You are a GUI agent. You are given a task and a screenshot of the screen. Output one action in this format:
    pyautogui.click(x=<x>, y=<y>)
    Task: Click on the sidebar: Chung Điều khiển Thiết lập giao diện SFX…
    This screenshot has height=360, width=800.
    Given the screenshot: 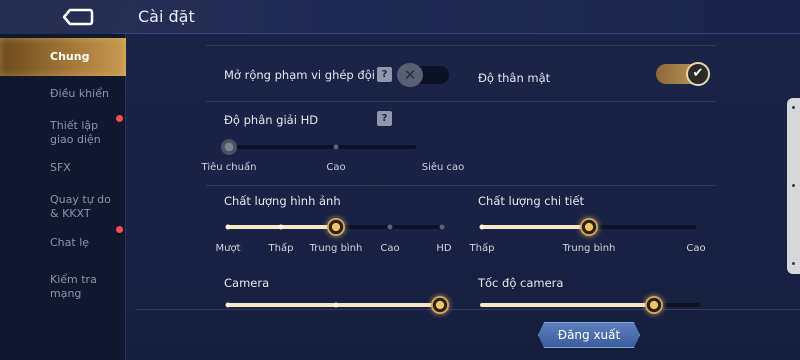 What is the action you would take?
    pyautogui.click(x=63, y=197)
    